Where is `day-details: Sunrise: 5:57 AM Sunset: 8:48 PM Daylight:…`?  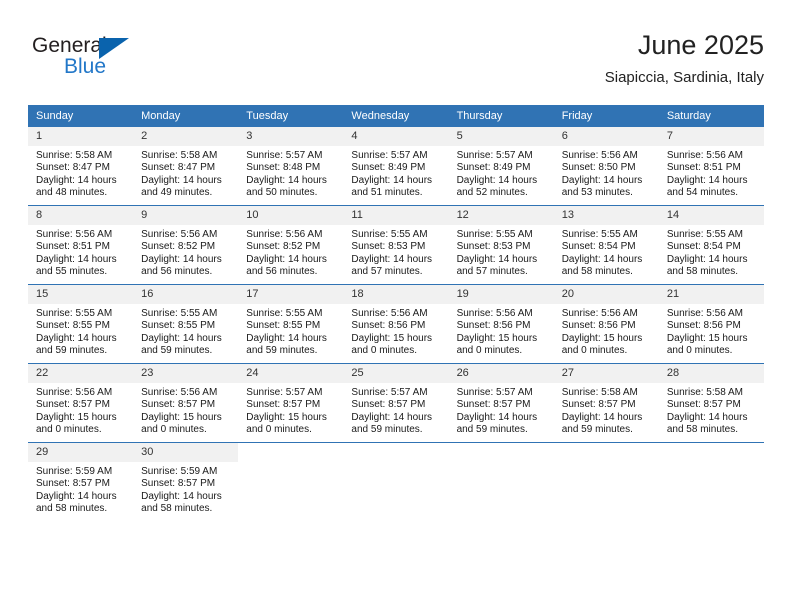
day-details: Sunrise: 5:57 AM Sunset: 8:48 PM Daylight:… is located at coordinates (290, 173).